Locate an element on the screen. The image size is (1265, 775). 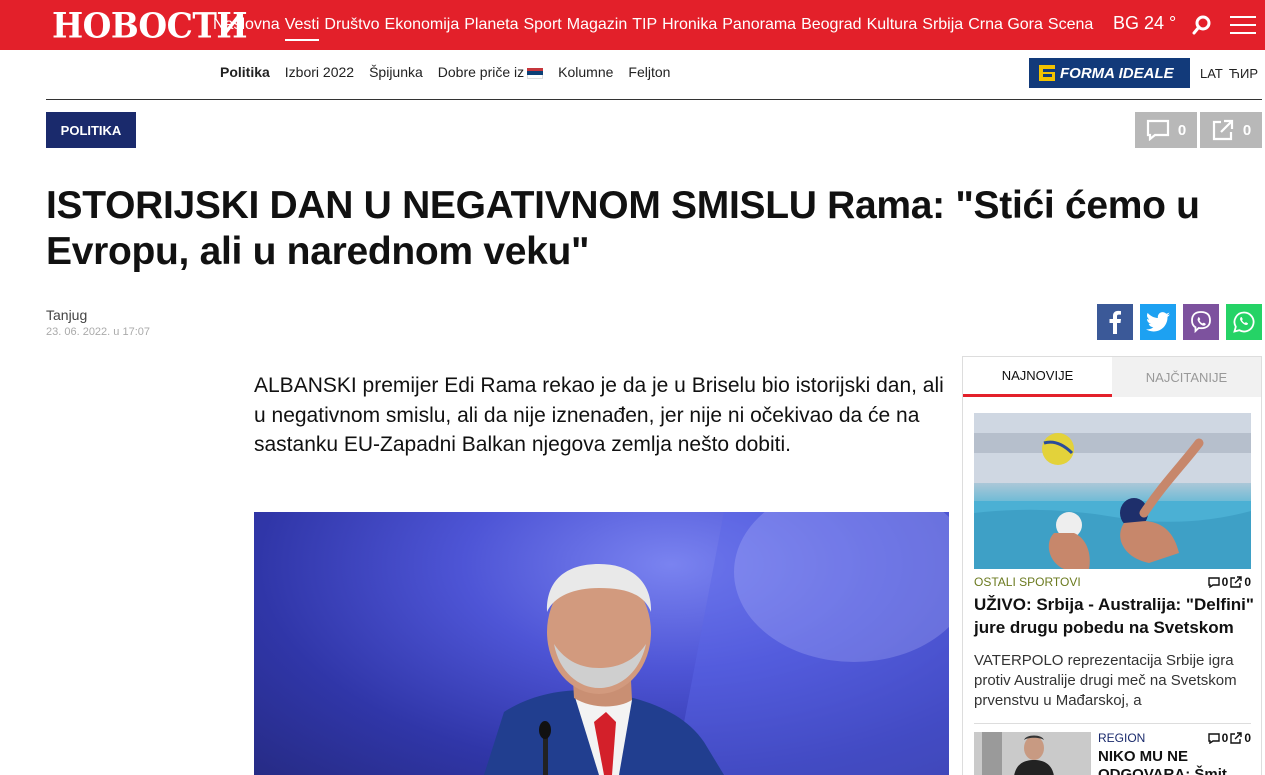
news-comments-1: 0 is located at coordinates (1225, 582).